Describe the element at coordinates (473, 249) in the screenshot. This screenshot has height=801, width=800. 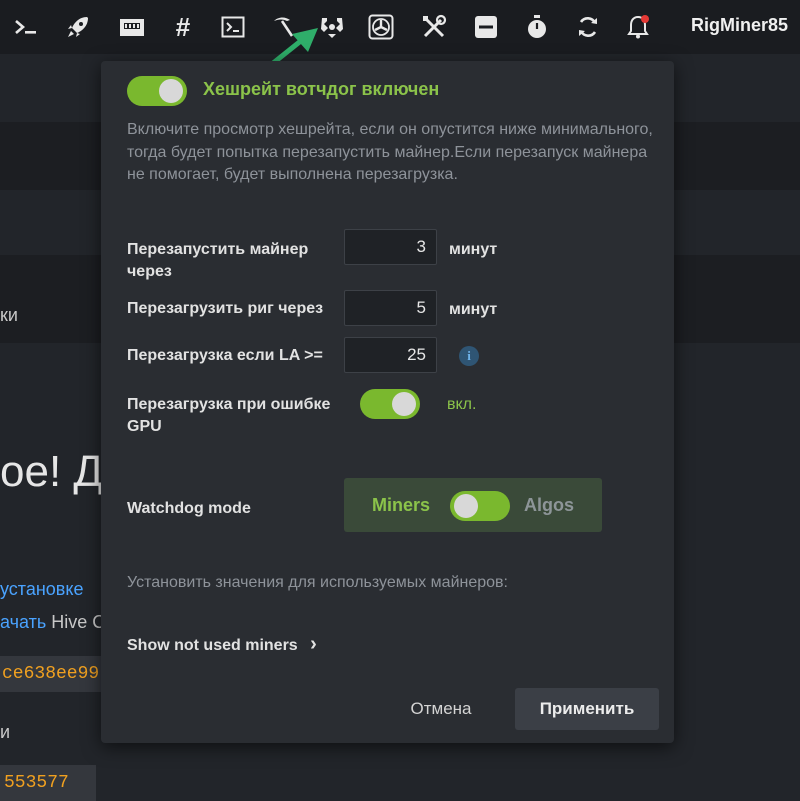
I see `restart-miner-unit: минут` at that location.